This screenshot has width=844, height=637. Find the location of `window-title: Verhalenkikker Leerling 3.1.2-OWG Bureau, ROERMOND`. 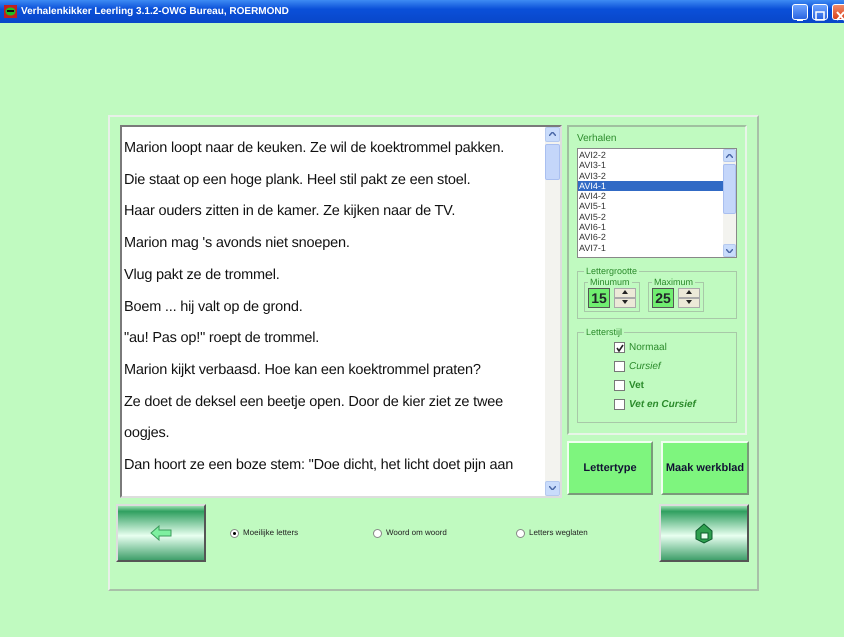

window-title: Verhalenkikker Leerling 3.1.2-OWG Bureau, ROERMOND is located at coordinates (155, 12).